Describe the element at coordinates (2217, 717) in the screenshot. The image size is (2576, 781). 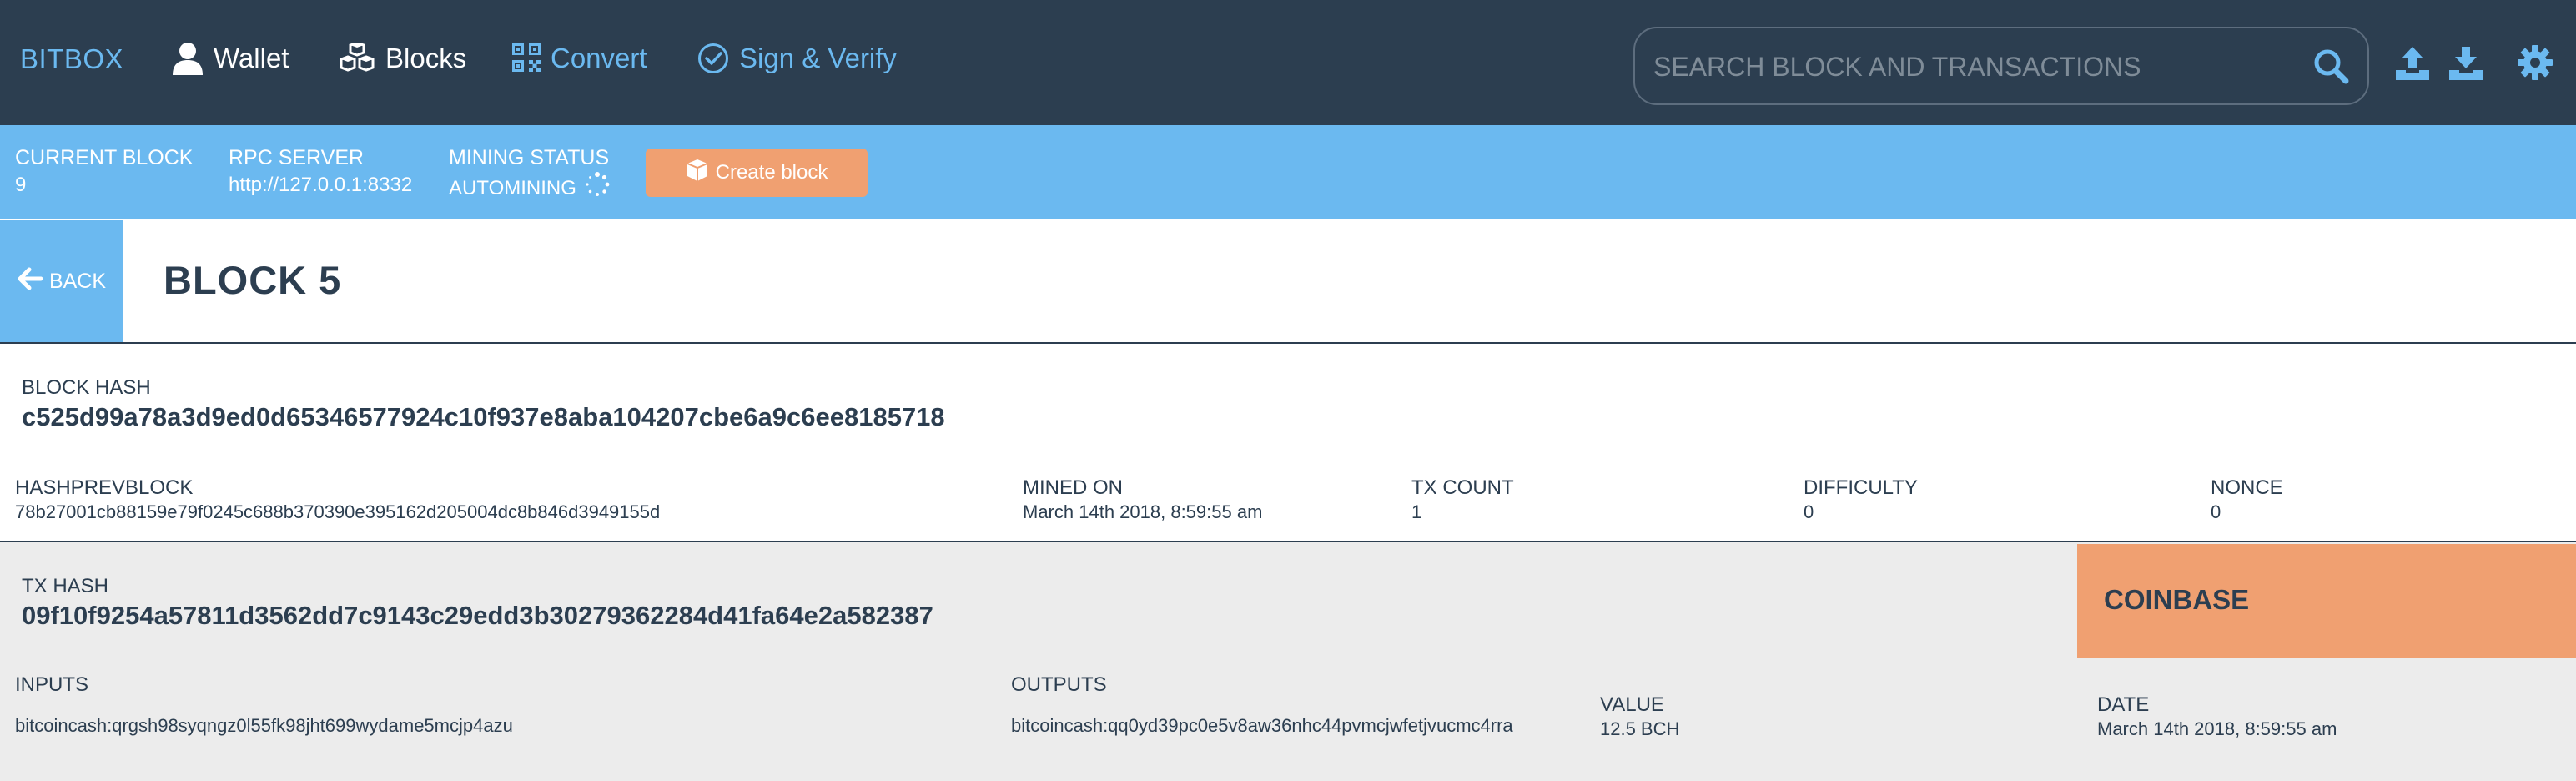
I see `date-section: DATE March 14th 2018, 8:59:55 am` at that location.